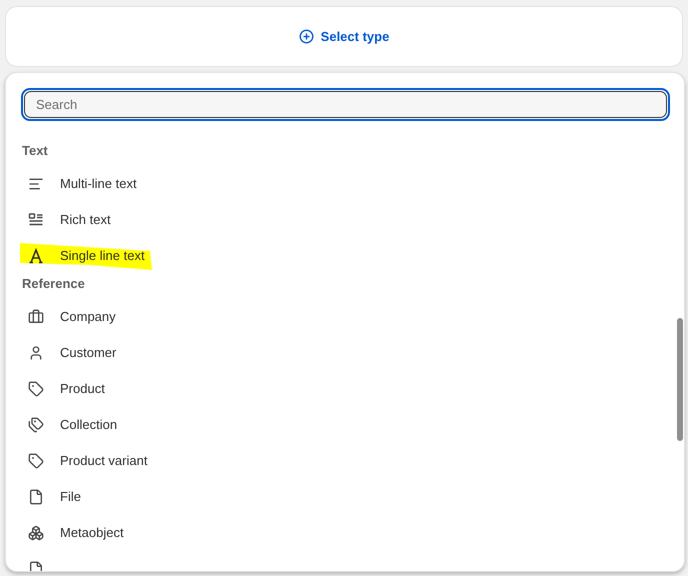  What do you see at coordinates (36, 533) in the screenshot?
I see `blocks-icon` at bounding box center [36, 533].